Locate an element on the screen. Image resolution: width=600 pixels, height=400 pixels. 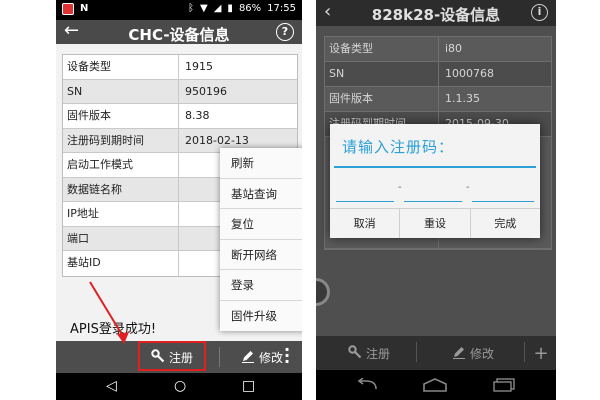
n-notification-icon: N is located at coordinates (84, 8).